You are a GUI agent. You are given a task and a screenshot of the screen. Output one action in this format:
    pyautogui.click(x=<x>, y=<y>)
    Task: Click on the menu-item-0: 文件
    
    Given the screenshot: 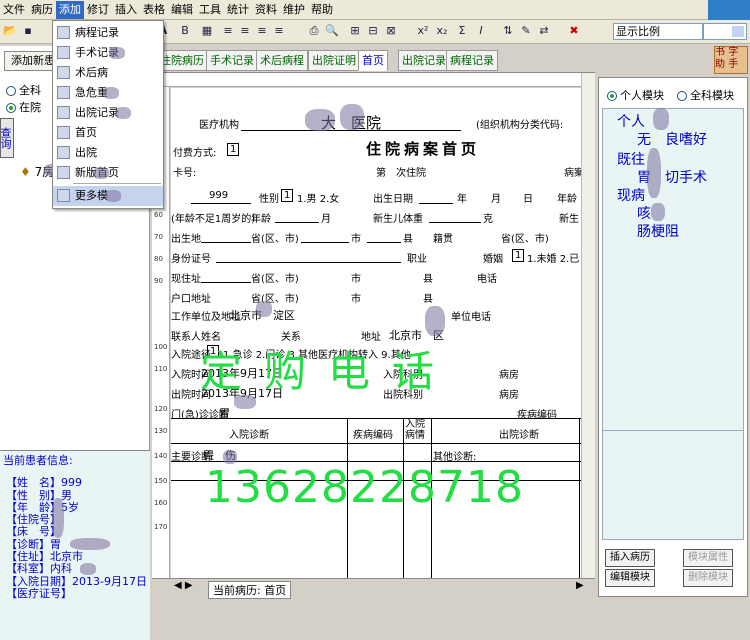 What is the action you would take?
    pyautogui.click(x=14, y=10)
    